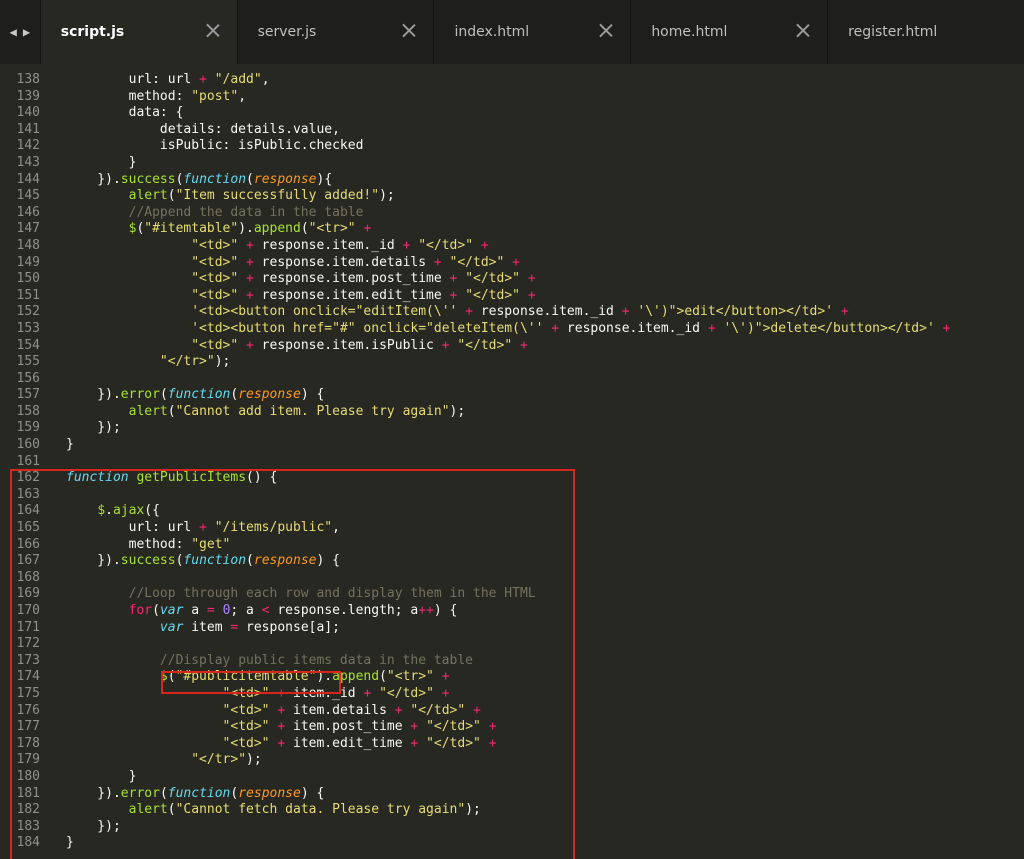  What do you see at coordinates (60, 827) in the screenshot?
I see `code-line: 183 });` at bounding box center [60, 827].